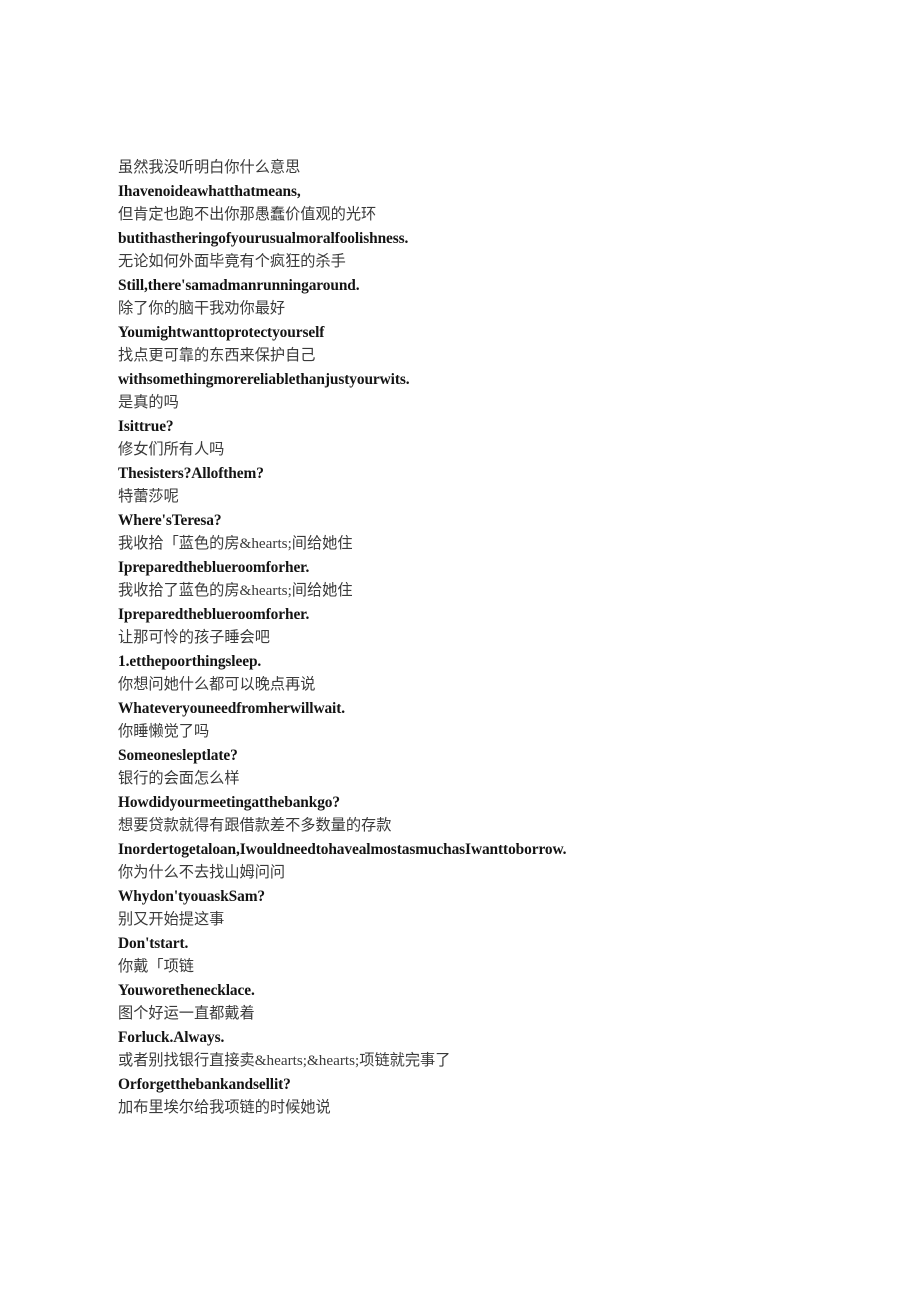 The width and height of the screenshot is (920, 1301). I want to click on subtitle-line-zh: 你想问她什么都可以晚点再说, so click(217, 684).